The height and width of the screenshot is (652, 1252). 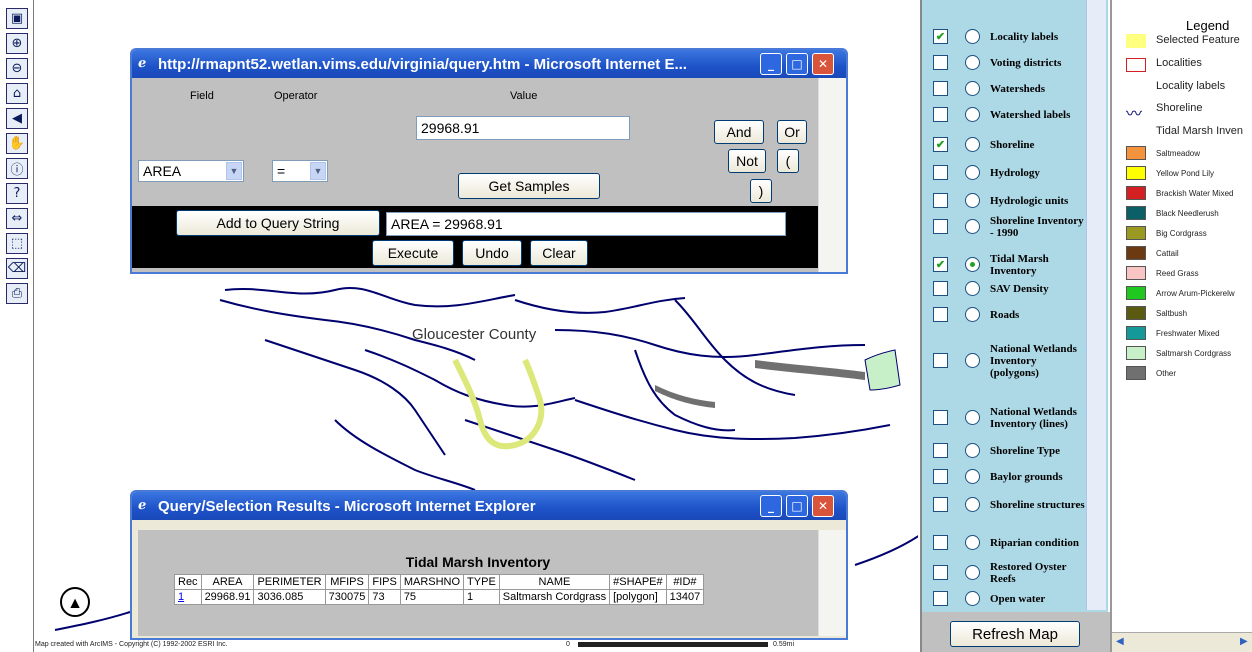 I want to click on right-paren-button: ), so click(x=761, y=191).